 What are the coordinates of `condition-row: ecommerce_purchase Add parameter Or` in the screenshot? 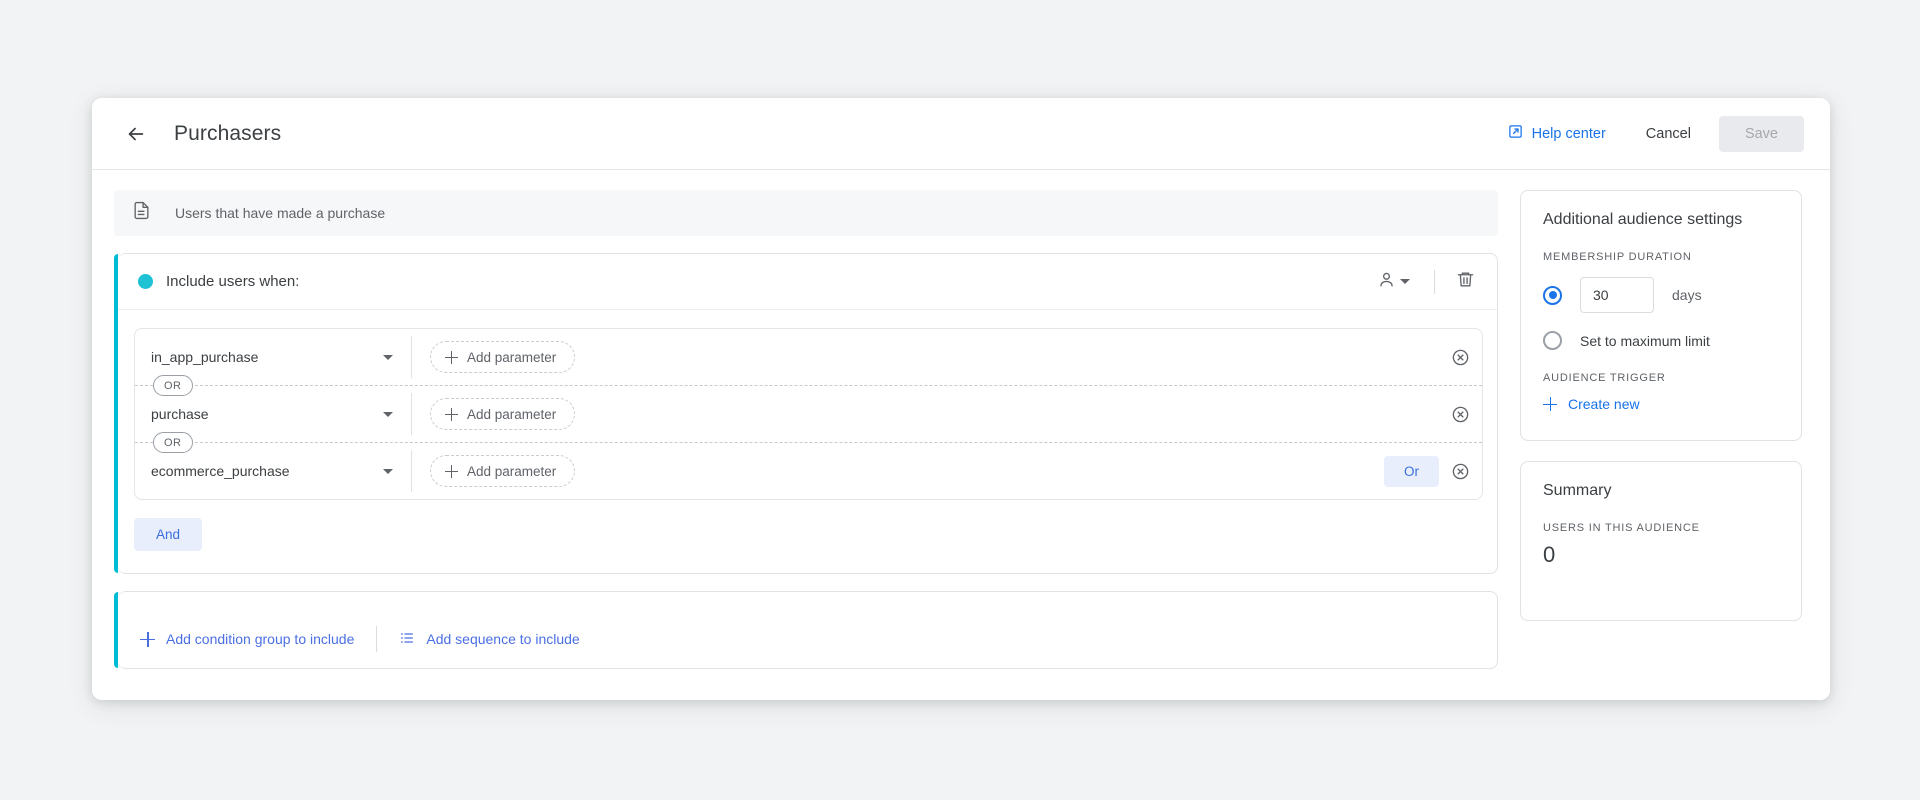 It's located at (808, 471).